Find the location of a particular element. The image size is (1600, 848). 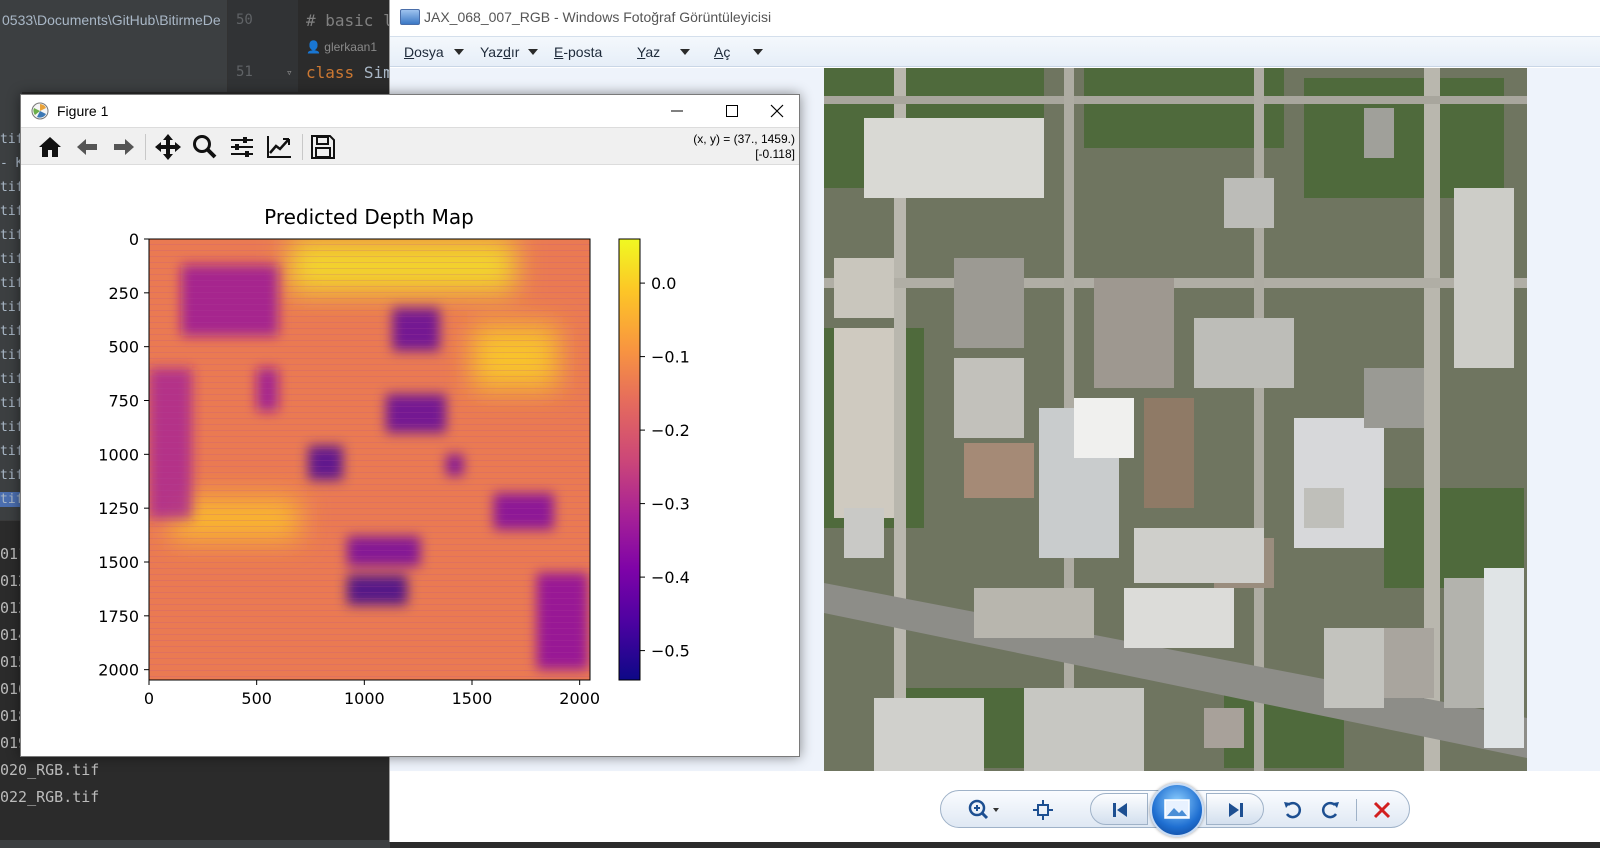

rotate-left-icon is located at coordinates (1293, 810).